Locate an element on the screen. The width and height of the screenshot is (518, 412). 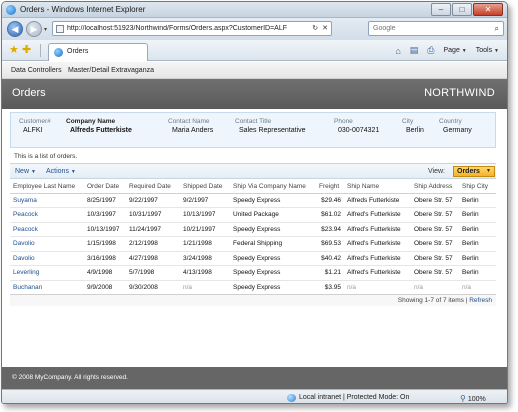
pager-info: Showing 1-7 of 7 items | Refresh is located at coordinates (445, 300).